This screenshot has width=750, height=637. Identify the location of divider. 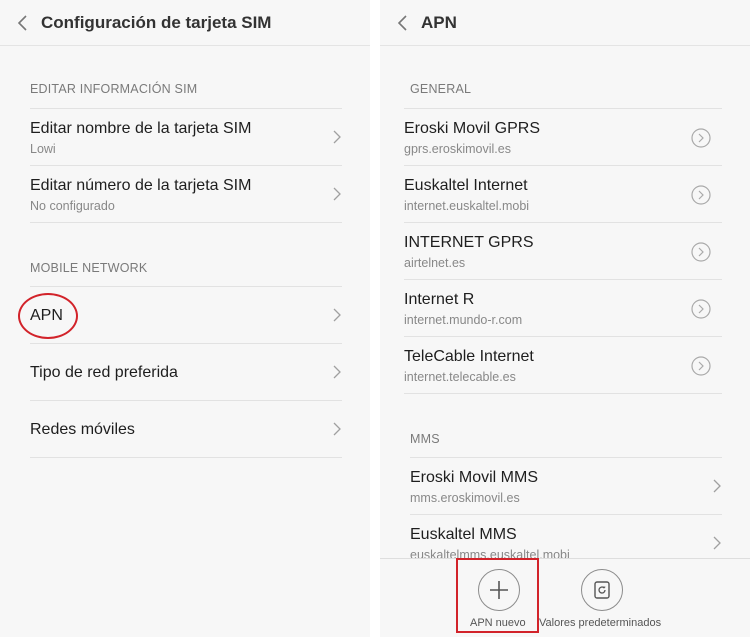
(186, 222).